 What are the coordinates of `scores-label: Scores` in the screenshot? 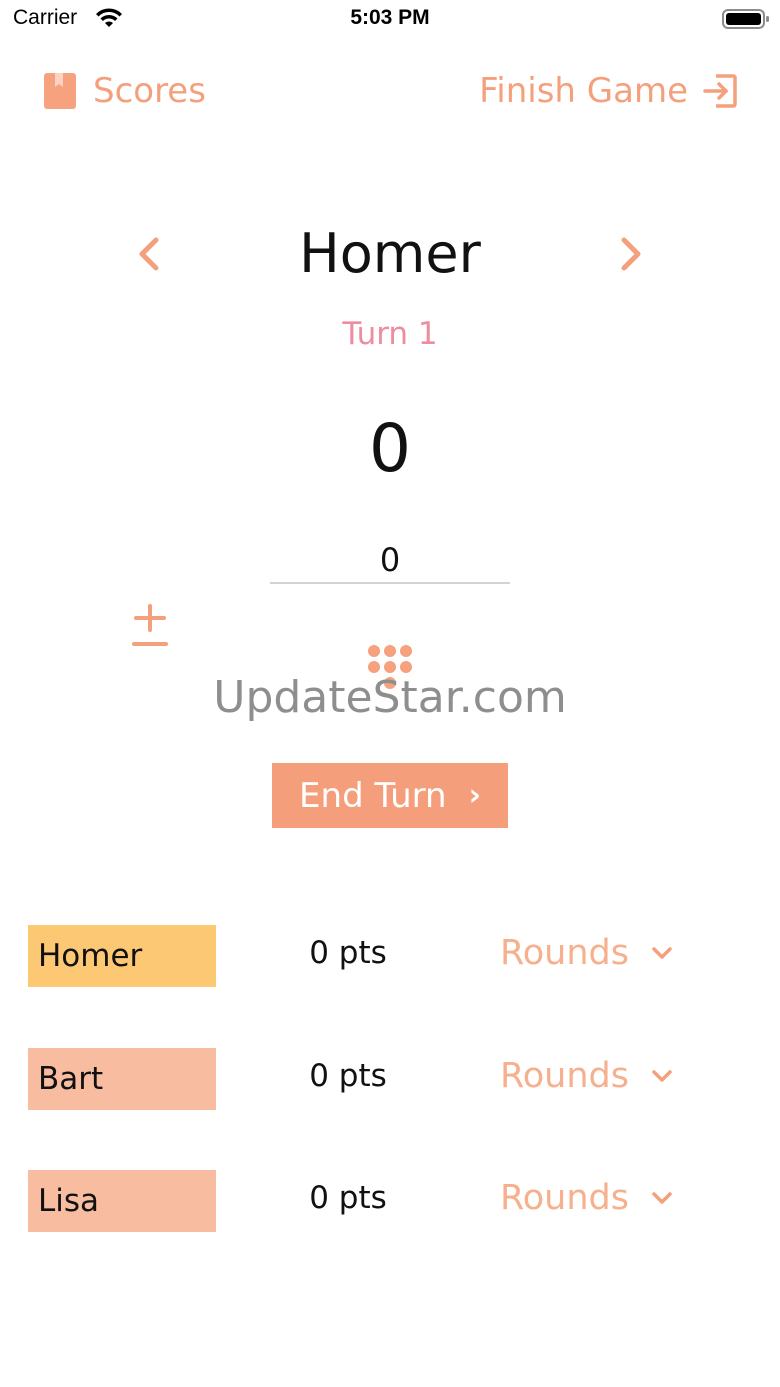 It's located at (149, 91).